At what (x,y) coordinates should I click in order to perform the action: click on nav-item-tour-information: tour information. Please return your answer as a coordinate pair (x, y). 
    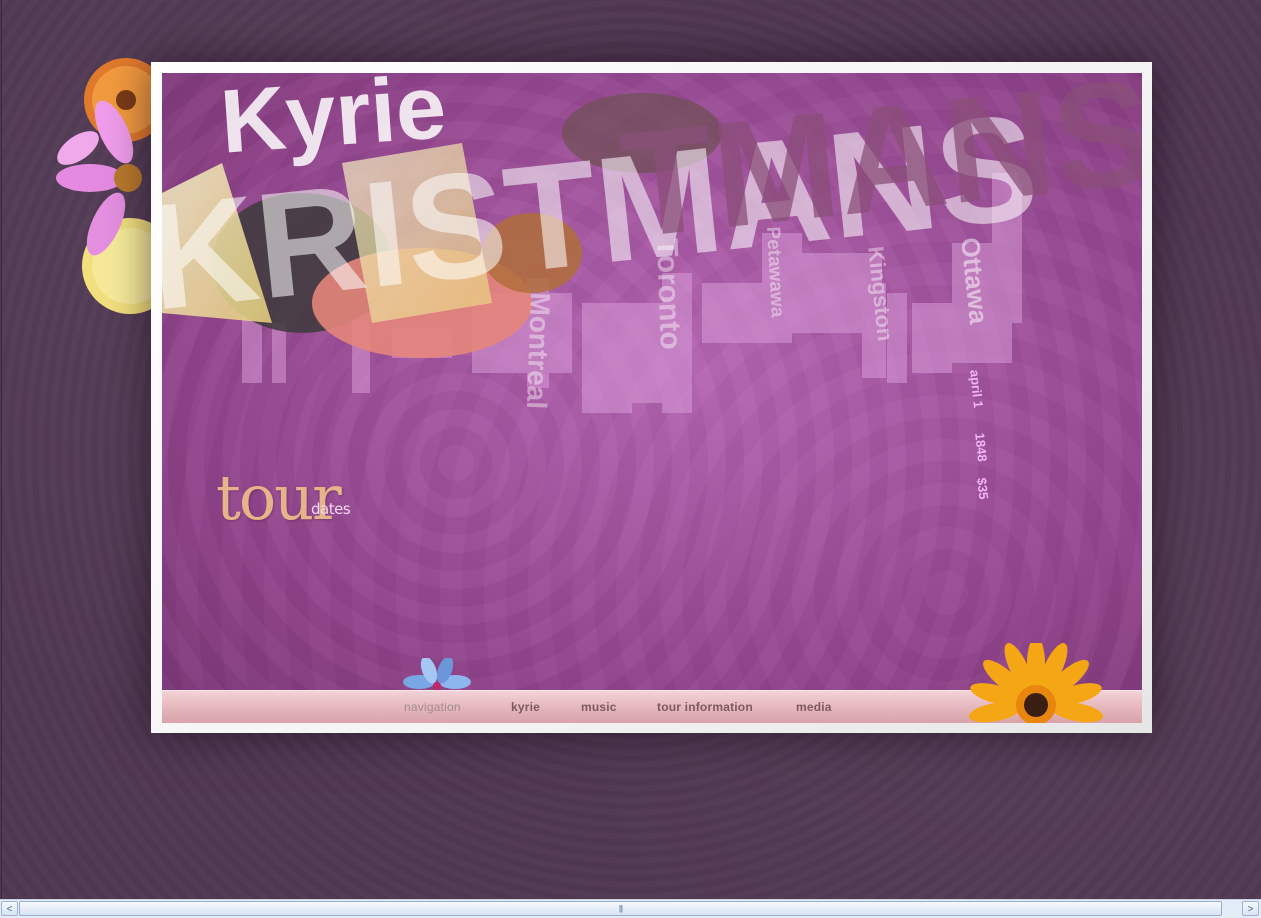
    Looking at the image, I should click on (705, 707).